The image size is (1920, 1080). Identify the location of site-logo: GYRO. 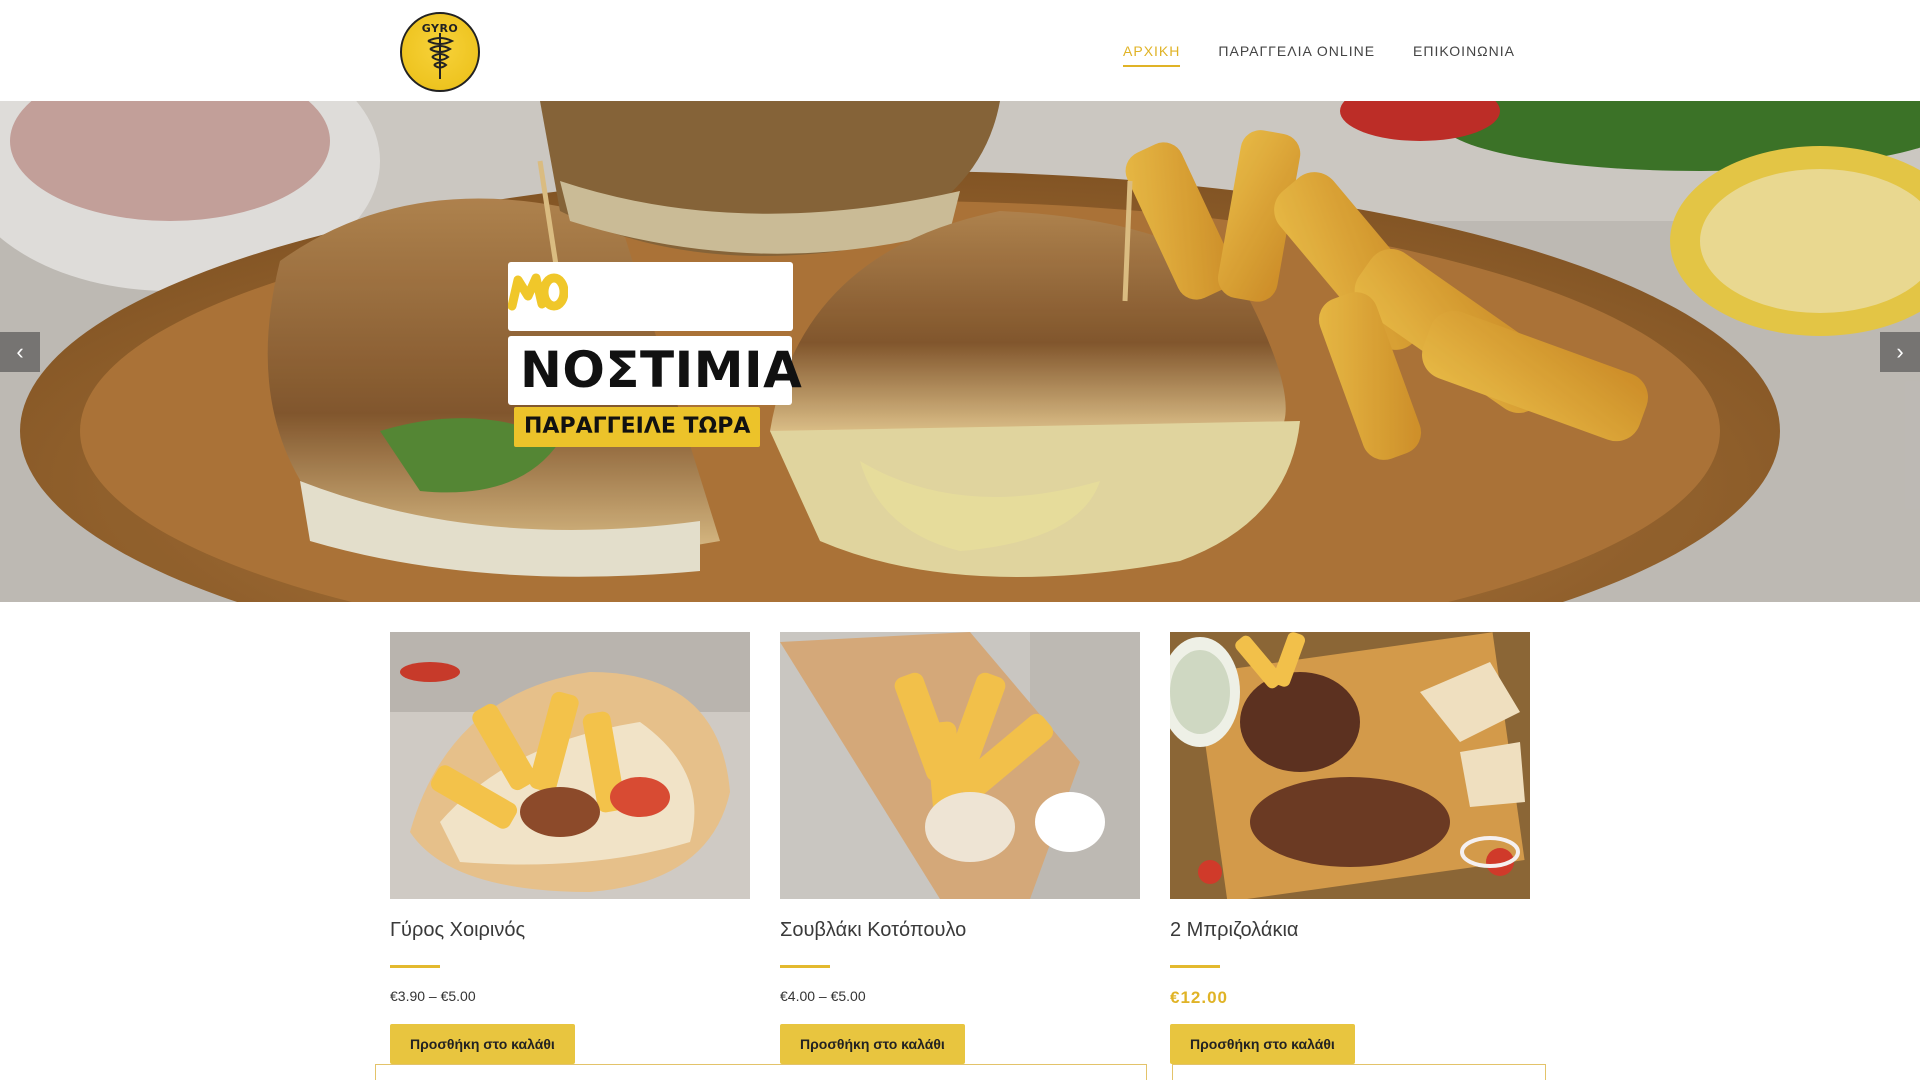
(440, 52).